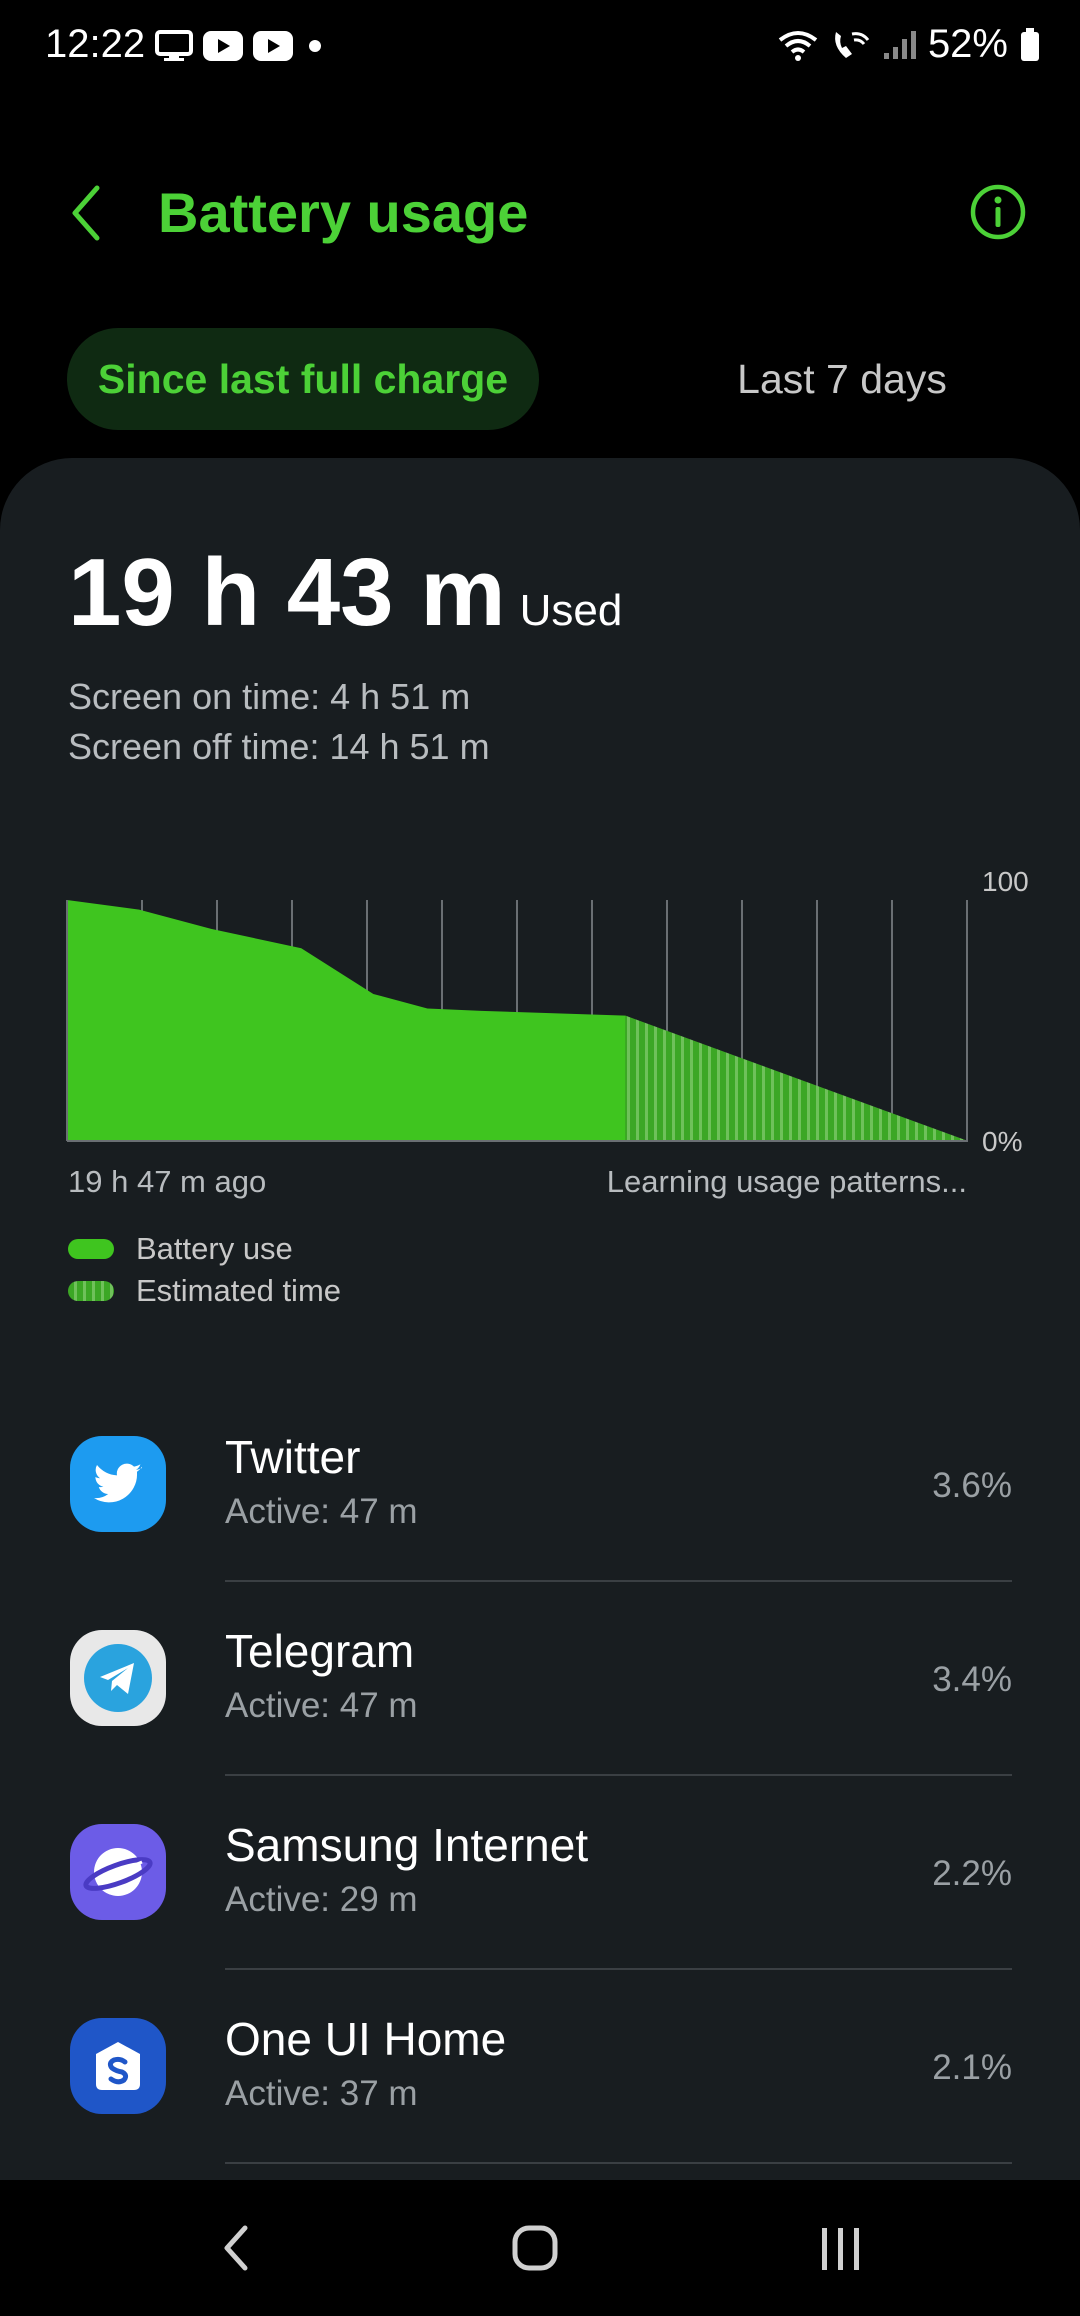 The width and height of the screenshot is (1080, 2316). What do you see at coordinates (571, 610) in the screenshot?
I see `used-label: Used` at bounding box center [571, 610].